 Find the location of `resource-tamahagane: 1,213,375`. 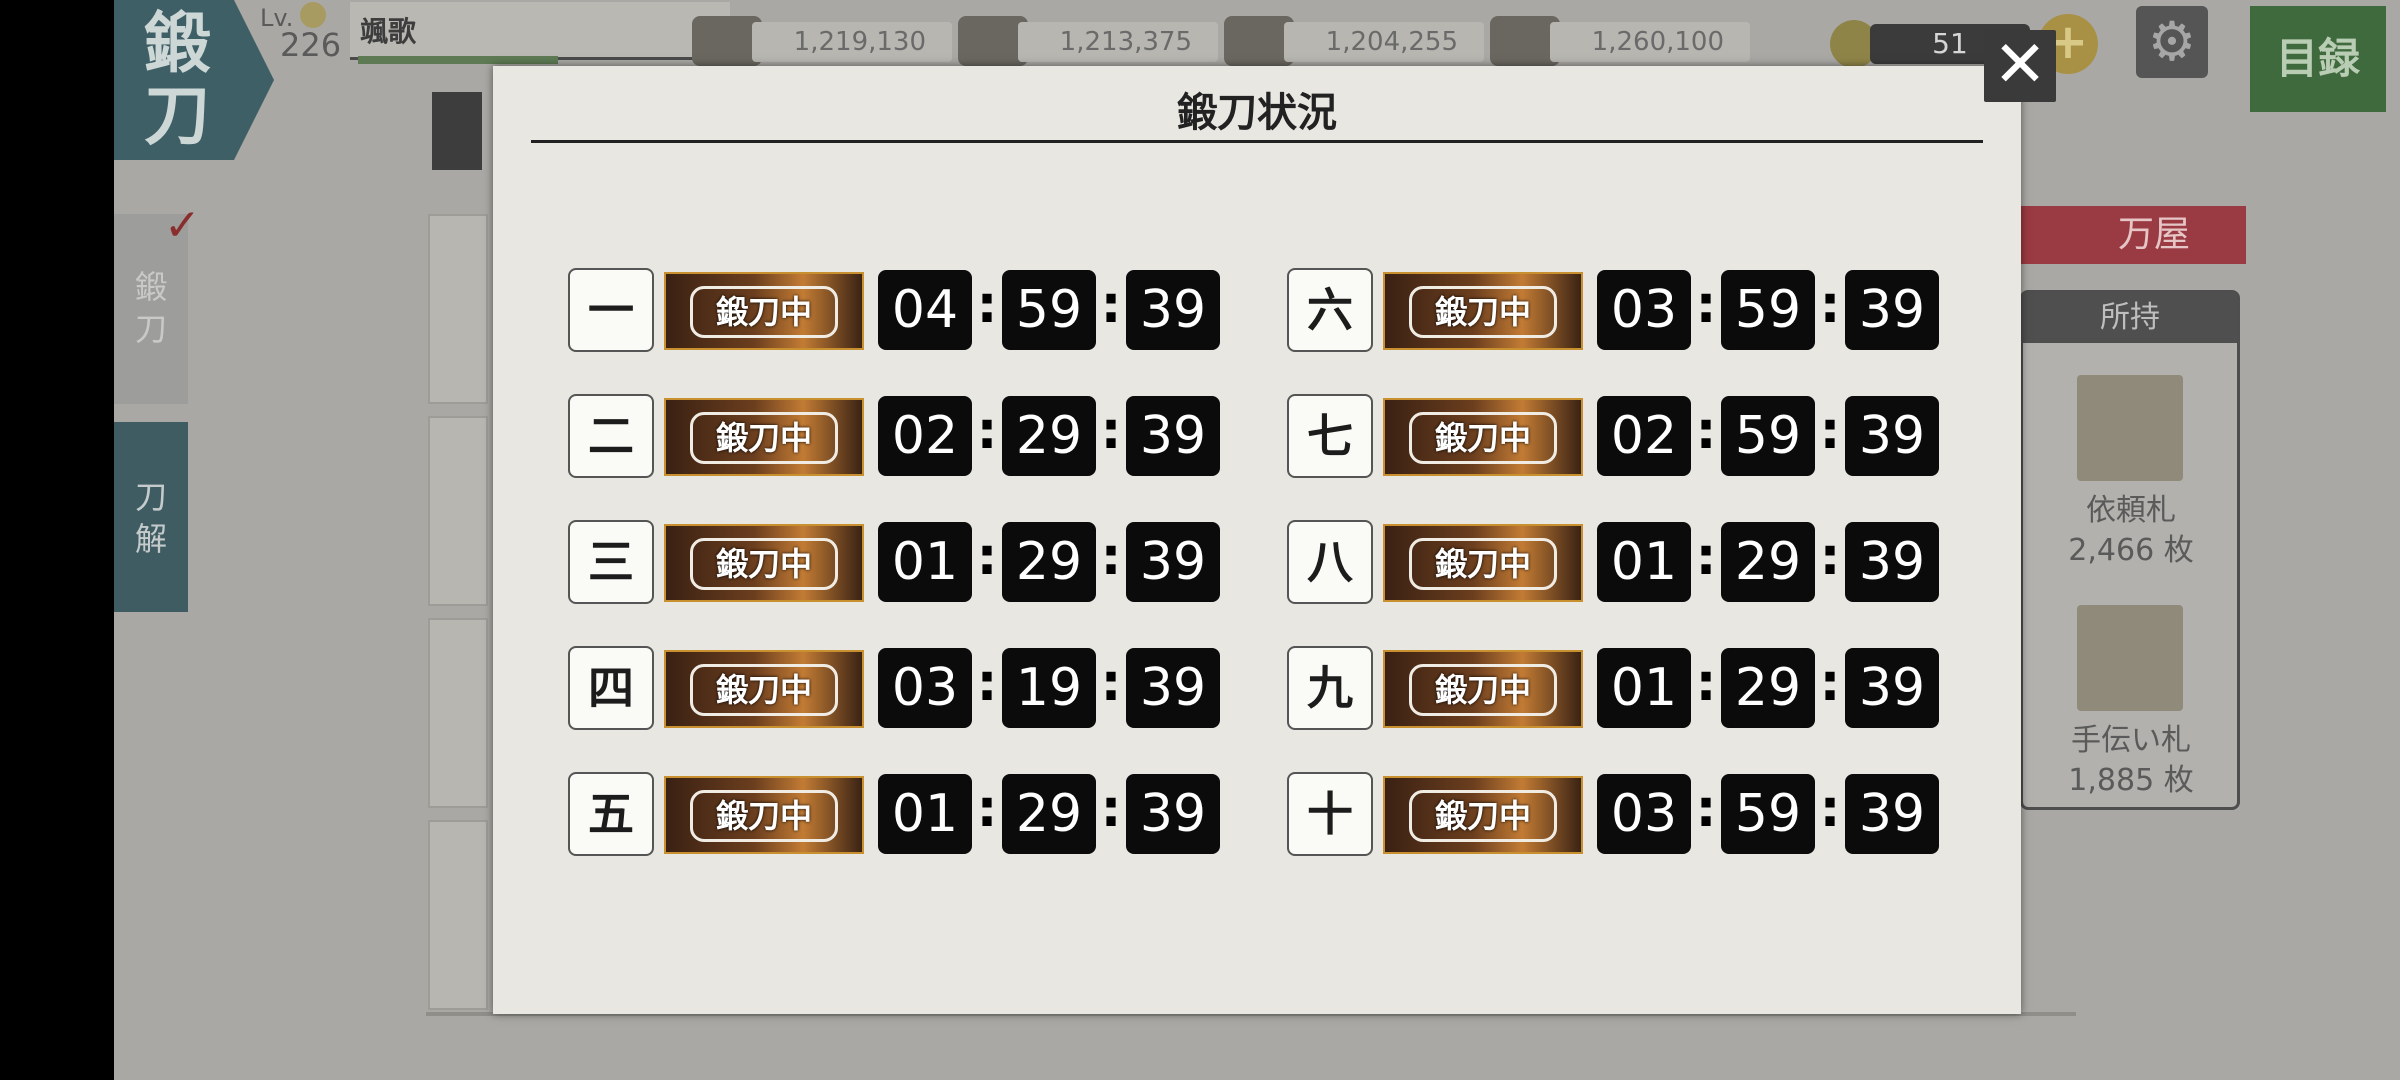

resource-tamahagane: 1,213,375 is located at coordinates (1088, 41).